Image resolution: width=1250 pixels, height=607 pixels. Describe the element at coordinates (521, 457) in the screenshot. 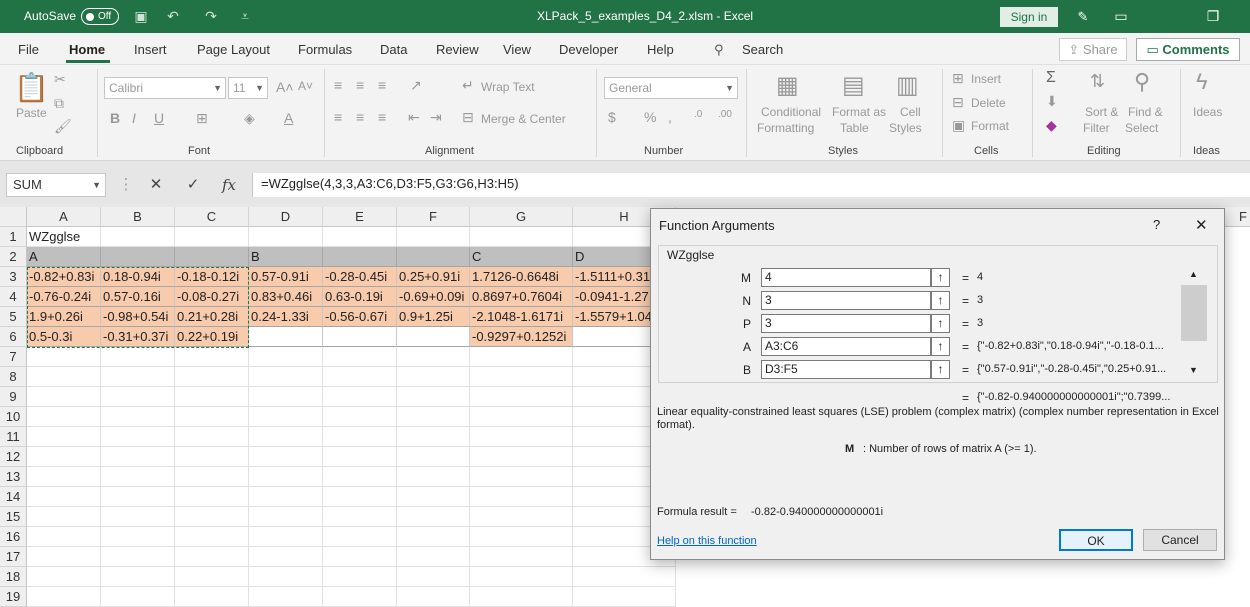

I see `cell-g12` at that location.